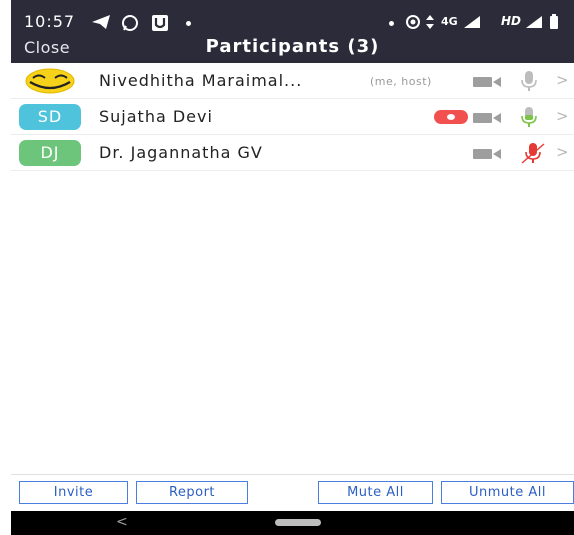  I want to click on title-bar: Participants (3) Close, so click(292, 49).